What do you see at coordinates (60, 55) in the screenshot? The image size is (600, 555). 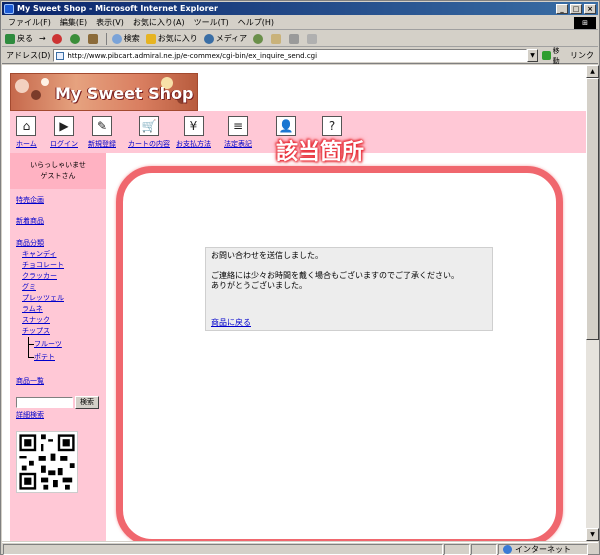 I see `page-icon` at bounding box center [60, 55].